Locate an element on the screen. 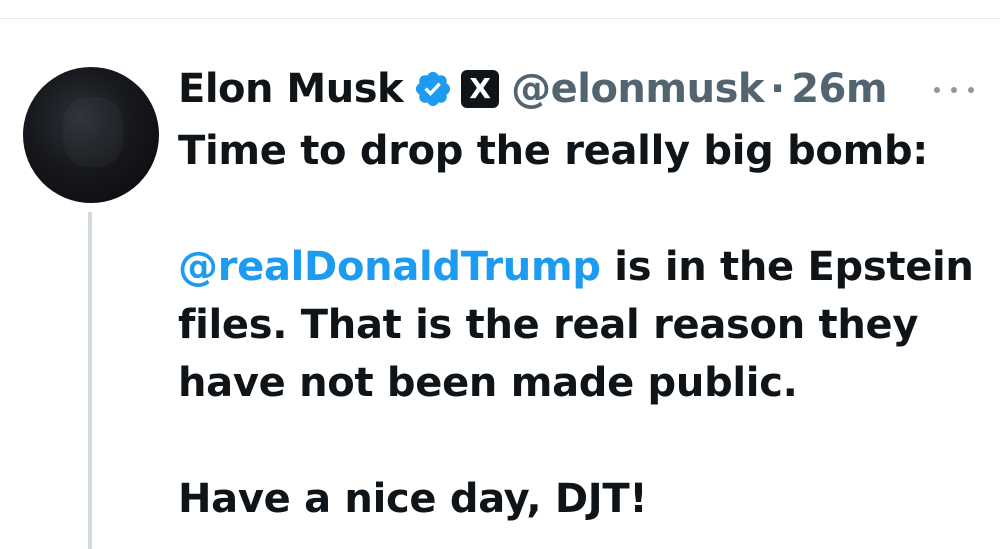 The width and height of the screenshot is (1000, 549). avatar is located at coordinates (91, 135).